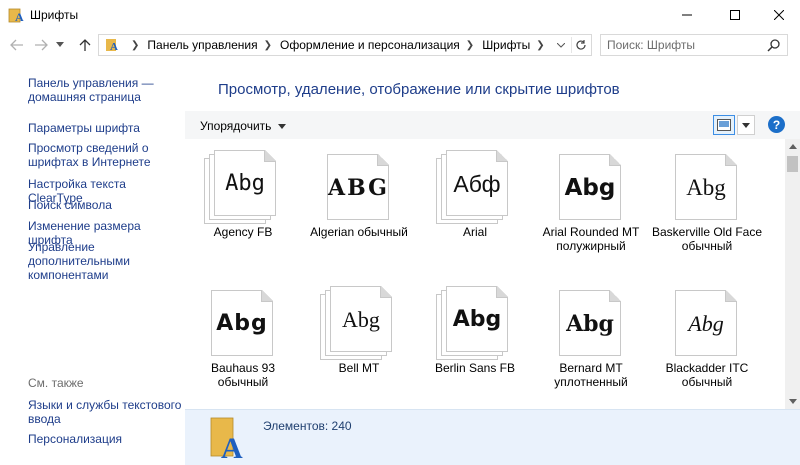 This screenshot has width=800, height=465. What do you see at coordinates (776, 124) in the screenshot?
I see `help-button: ?` at bounding box center [776, 124].